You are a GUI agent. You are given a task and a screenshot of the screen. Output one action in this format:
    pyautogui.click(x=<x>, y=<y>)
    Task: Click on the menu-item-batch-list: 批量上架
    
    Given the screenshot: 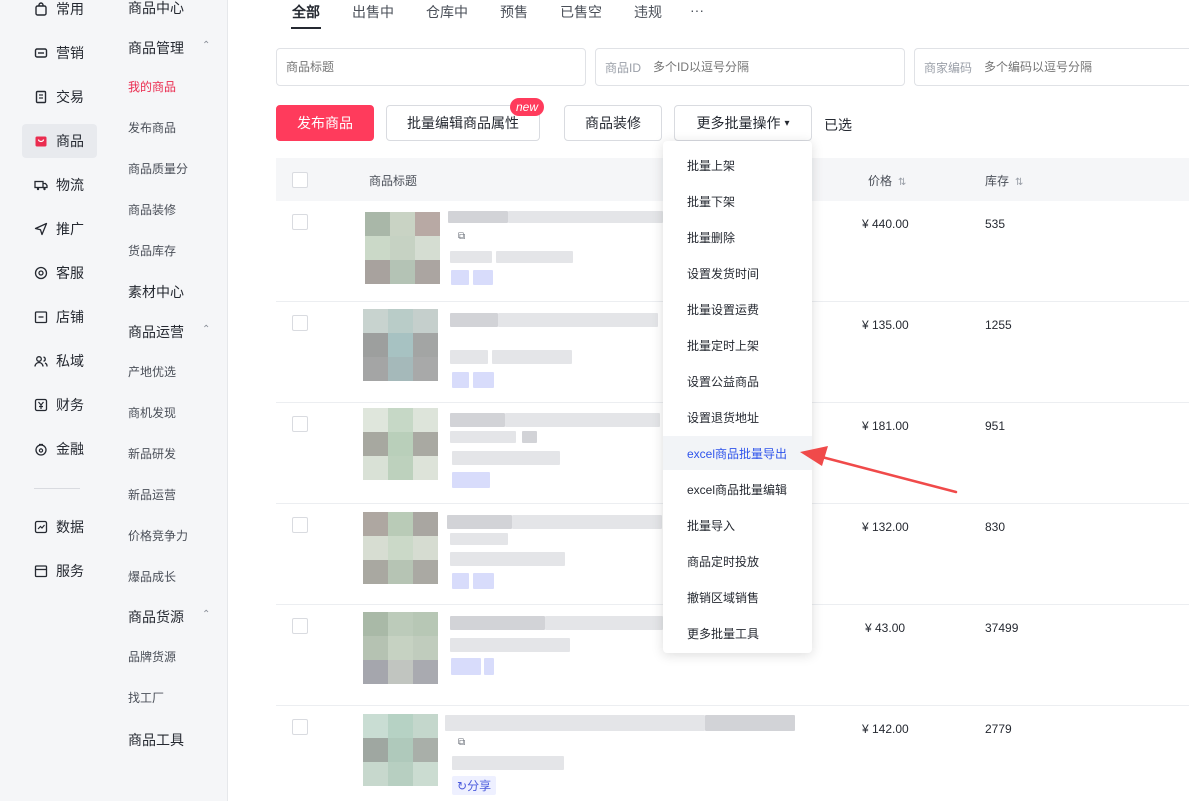 What is the action you would take?
    pyautogui.click(x=737, y=165)
    